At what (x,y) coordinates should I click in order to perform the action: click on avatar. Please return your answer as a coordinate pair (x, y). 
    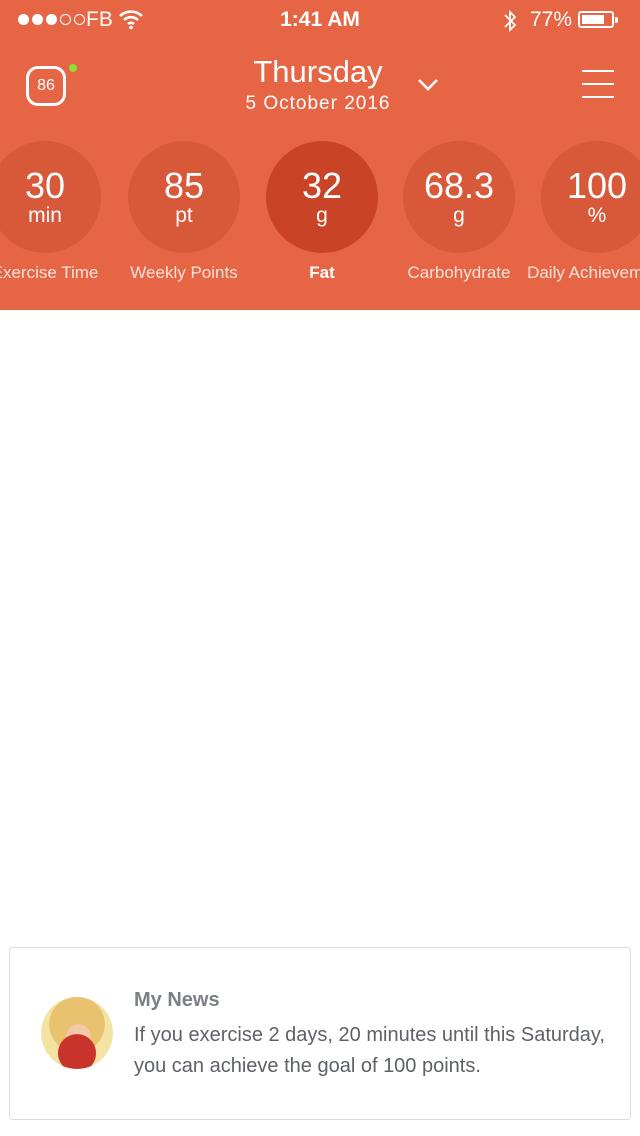
    Looking at the image, I should click on (77, 1033).